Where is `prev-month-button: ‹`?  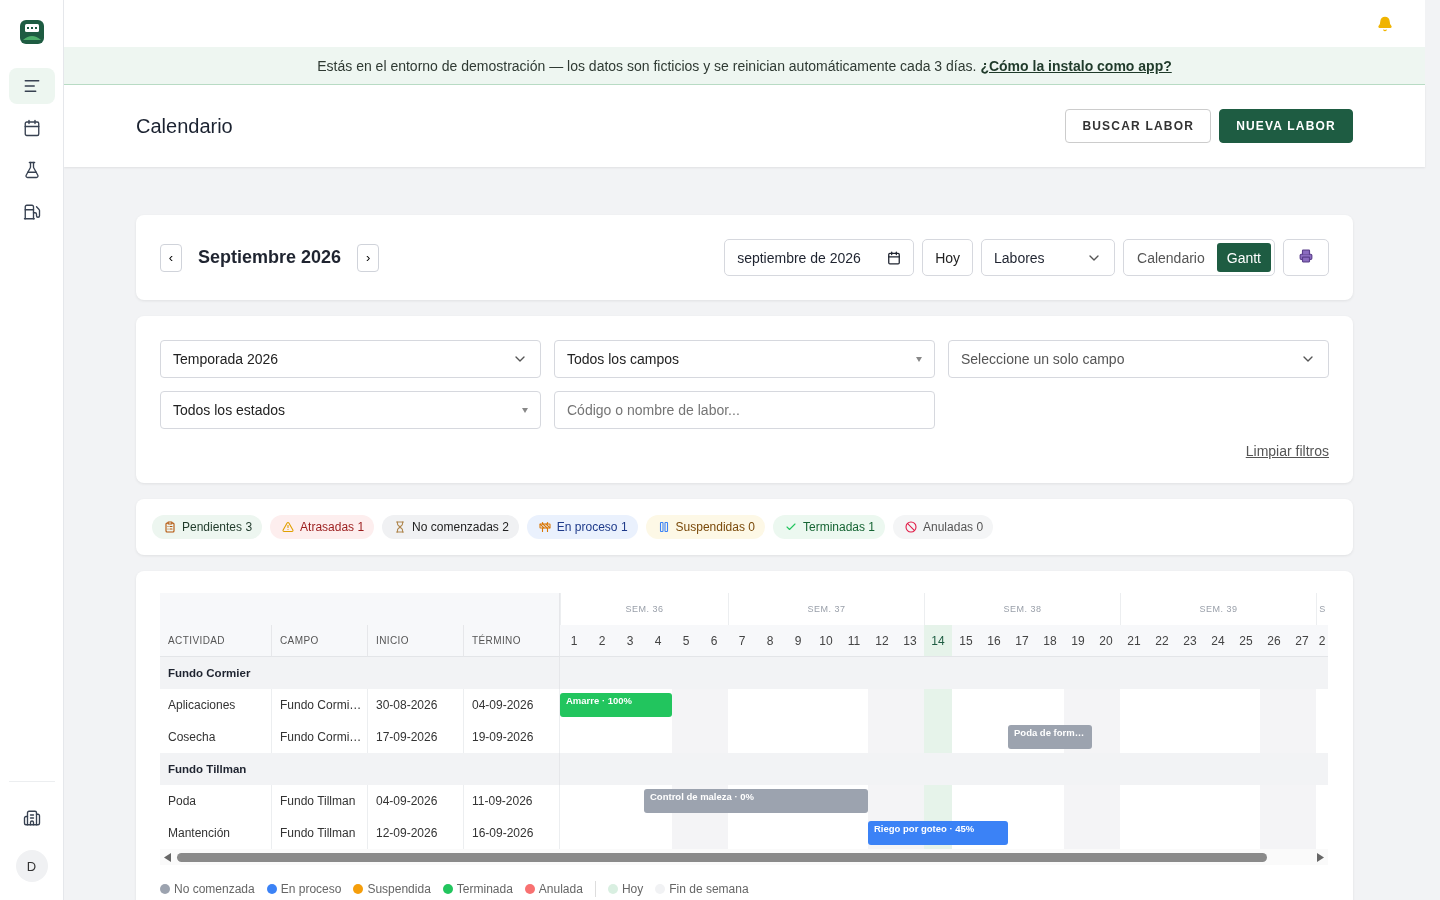 prev-month-button: ‹ is located at coordinates (171, 257).